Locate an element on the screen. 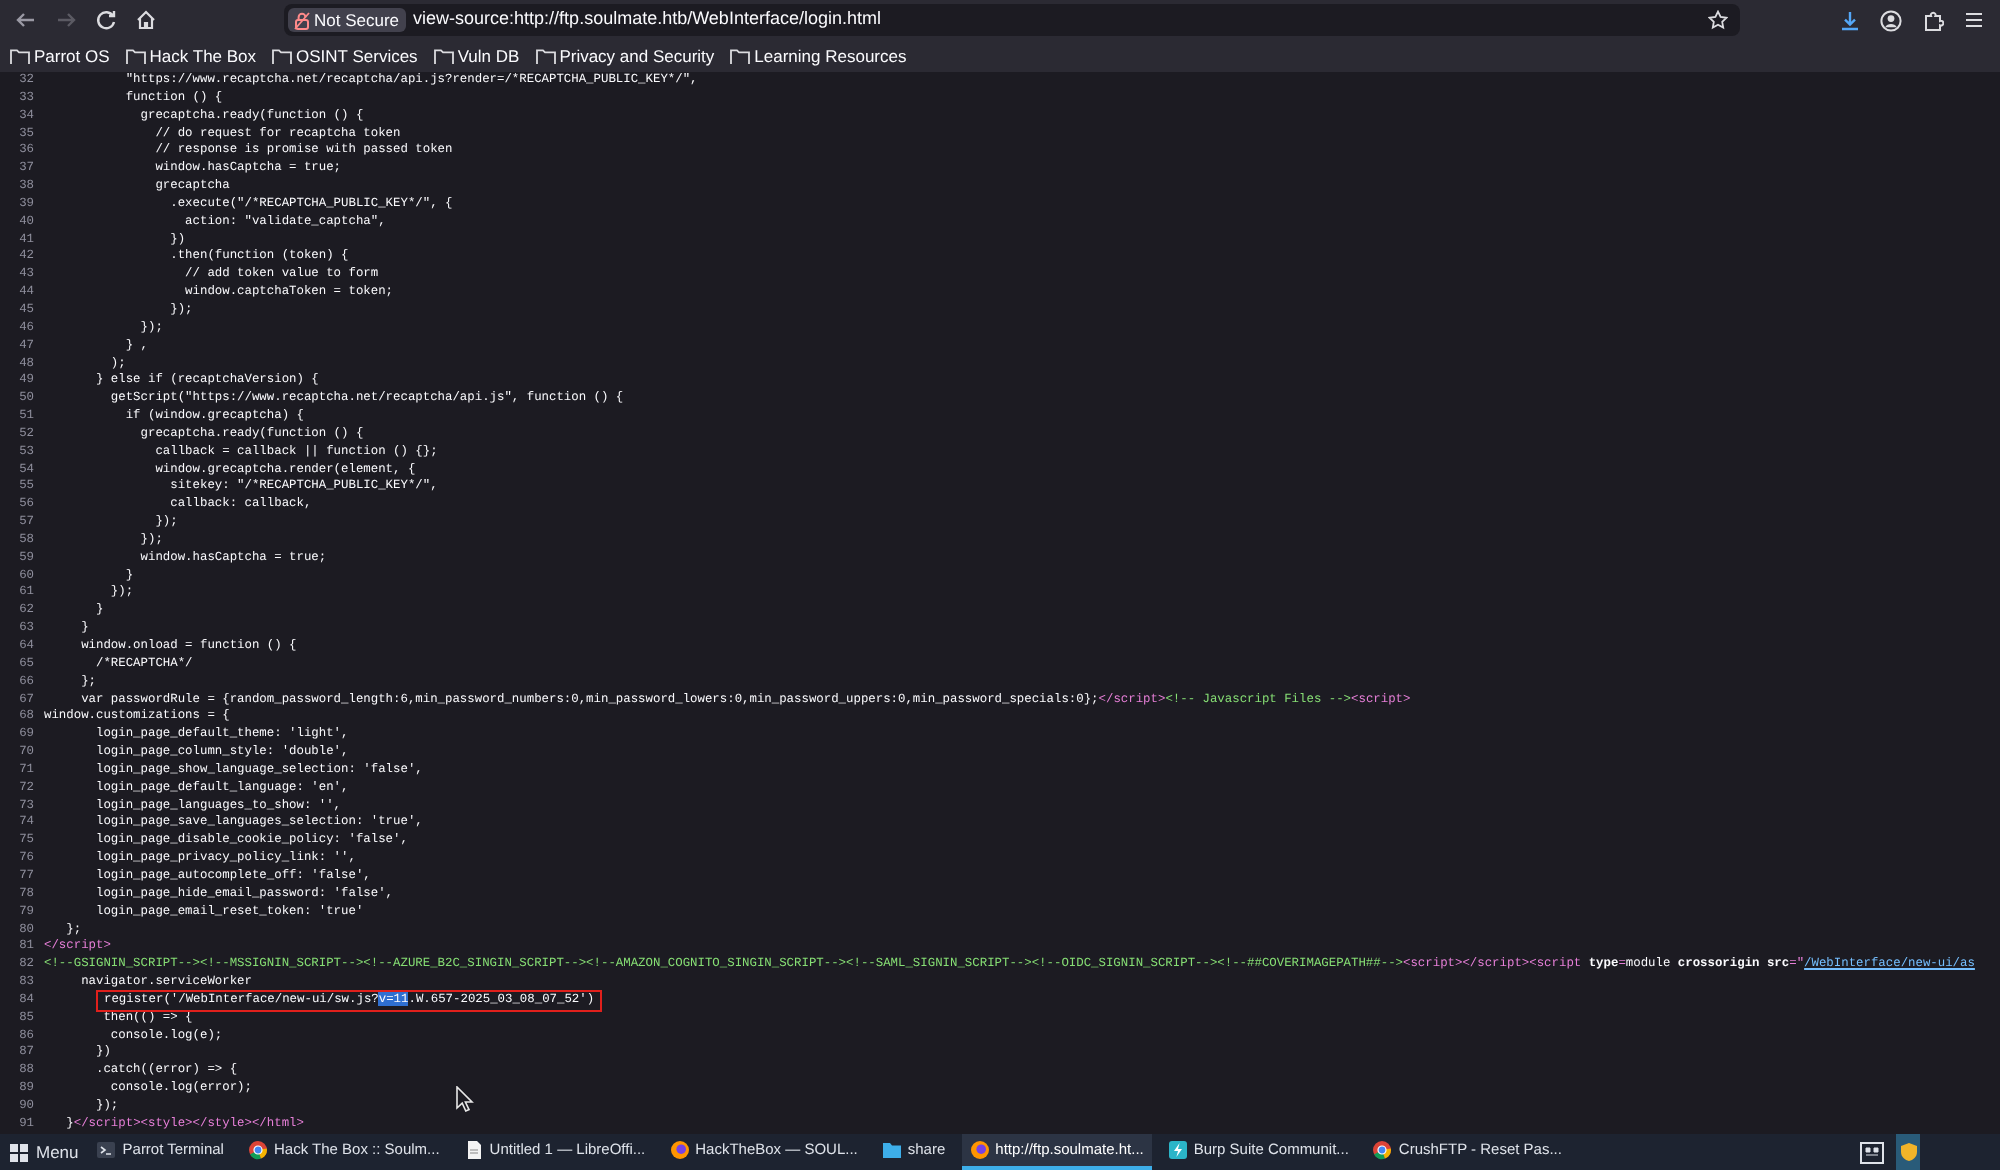 This screenshot has height=1170, width=2000. shield-icon is located at coordinates (1908, 1152).